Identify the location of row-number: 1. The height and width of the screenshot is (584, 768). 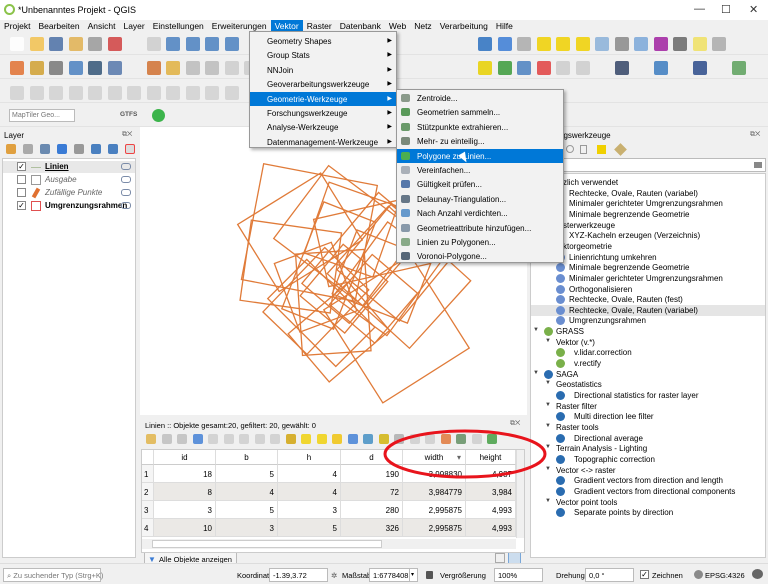
(148, 474).